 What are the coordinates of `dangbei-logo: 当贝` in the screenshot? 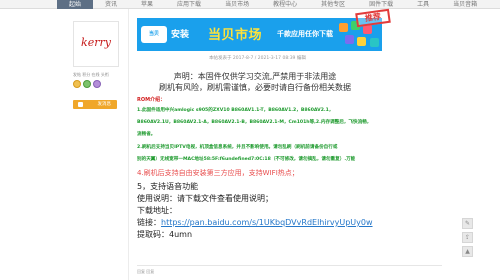 It's located at (154, 34).